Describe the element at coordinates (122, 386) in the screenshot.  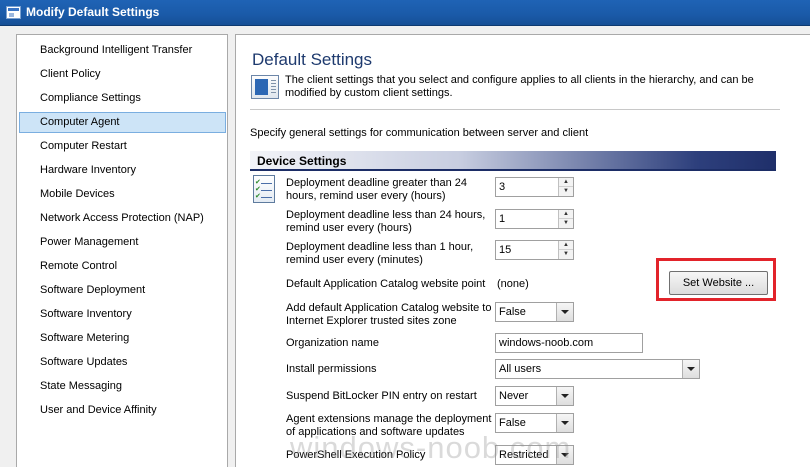
I see `sidebar-item-state-messaging: State Messaging` at that location.